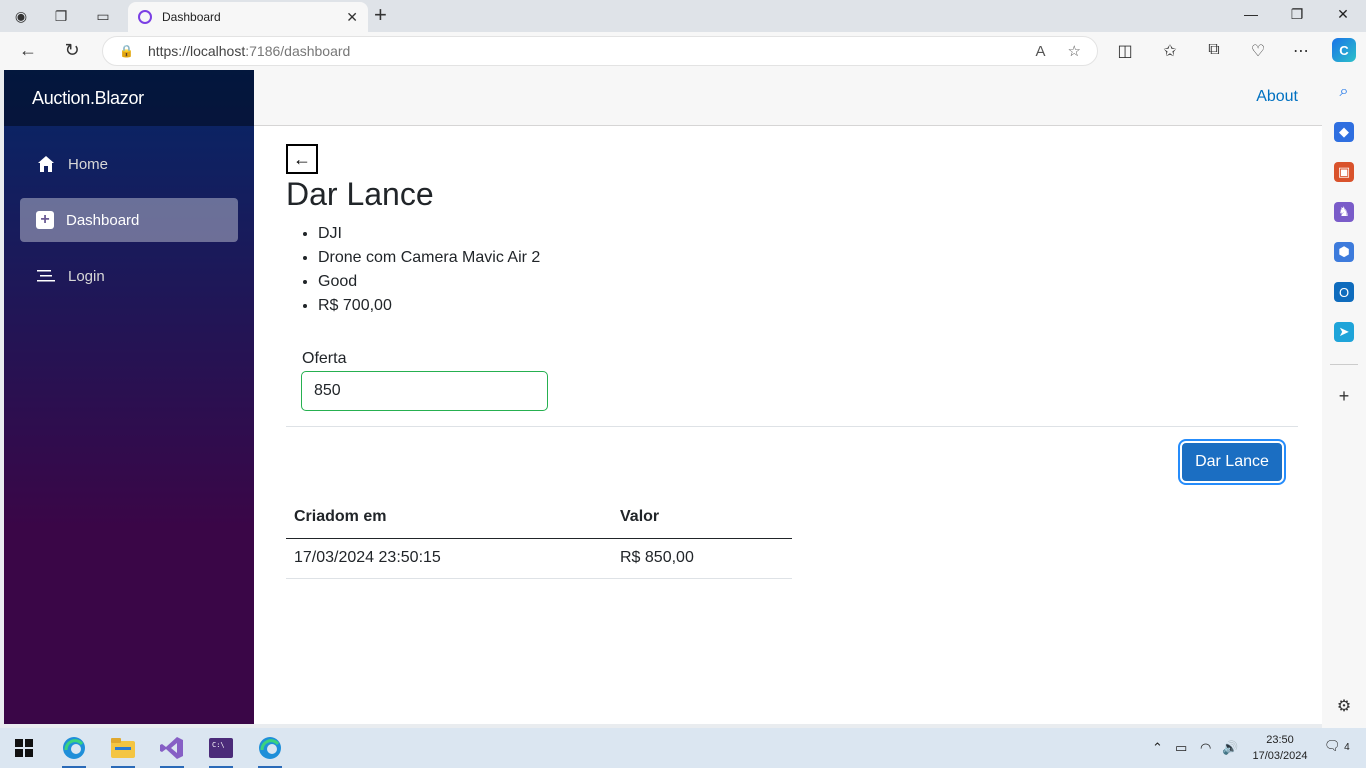  Describe the element at coordinates (172, 751) in the screenshot. I see `visual-studio-icon` at that location.